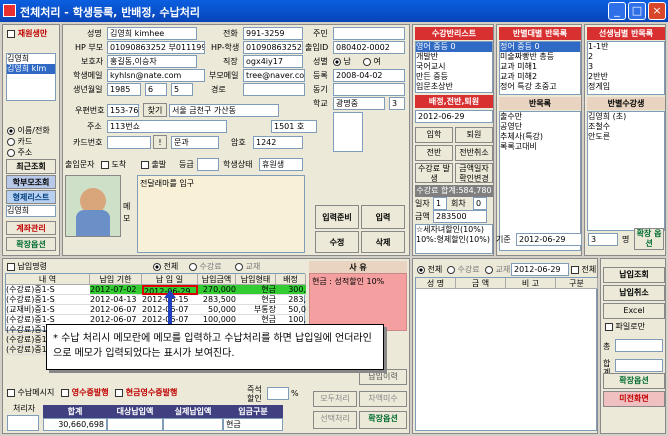 This screenshot has width=668, height=436. I want to click on fee-adjust-button: 금액일자 확인변경, so click(474, 173).